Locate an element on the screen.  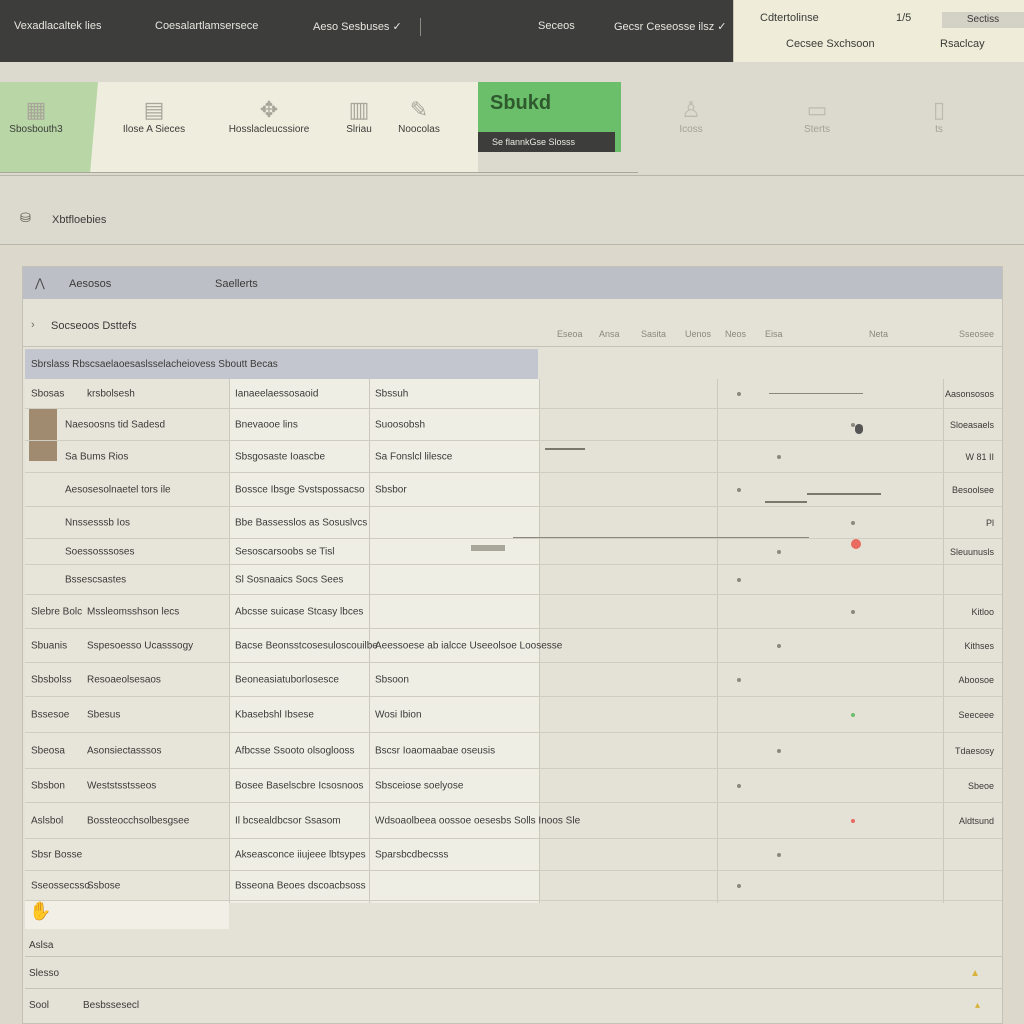
row-status-value: Sbeoe is located at coordinates (980, 785).